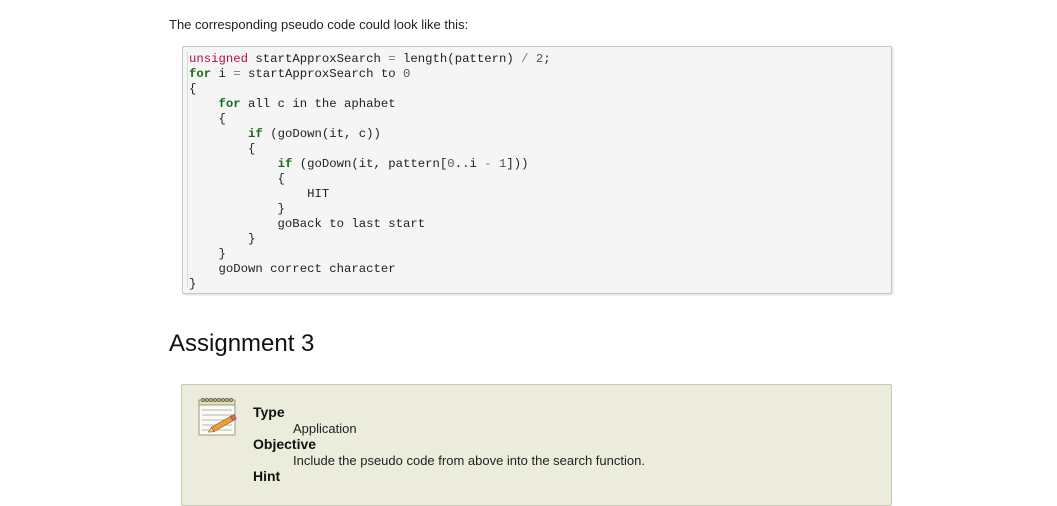 Image resolution: width=1057 pixels, height=506 pixels. What do you see at coordinates (547, 59) in the screenshot?
I see `code-text: ;` at bounding box center [547, 59].